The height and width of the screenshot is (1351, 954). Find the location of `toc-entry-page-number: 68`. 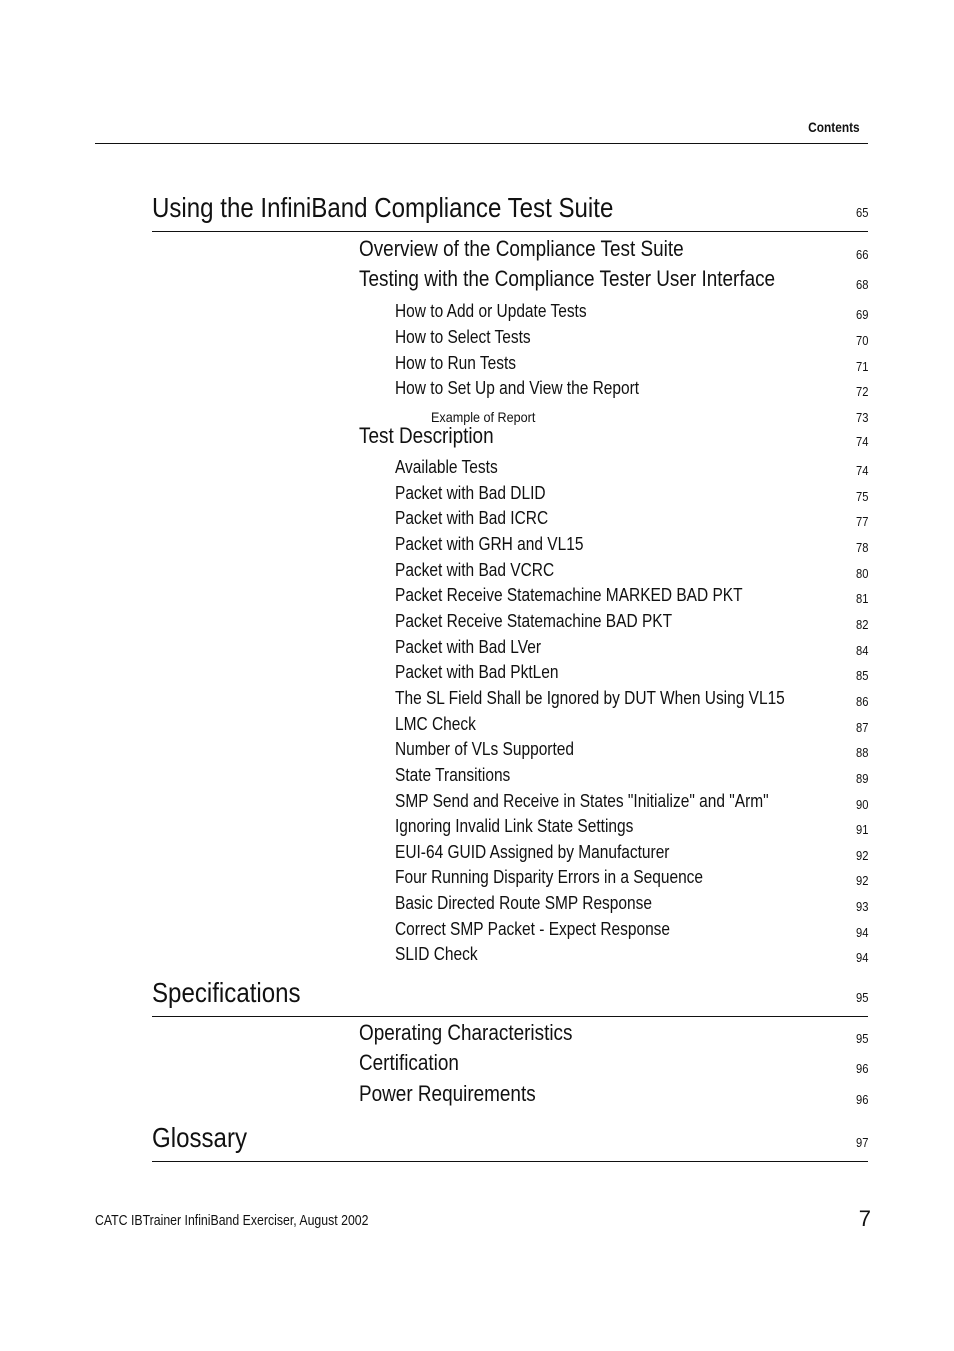

toc-entry-page-number: 68 is located at coordinates (861, 284).